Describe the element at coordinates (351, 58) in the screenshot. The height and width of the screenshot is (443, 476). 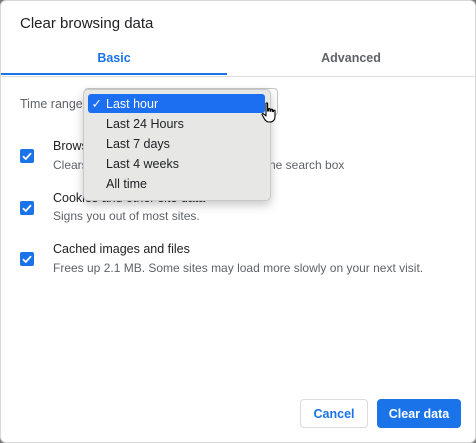
I see `tab-advanced: Advanced` at that location.